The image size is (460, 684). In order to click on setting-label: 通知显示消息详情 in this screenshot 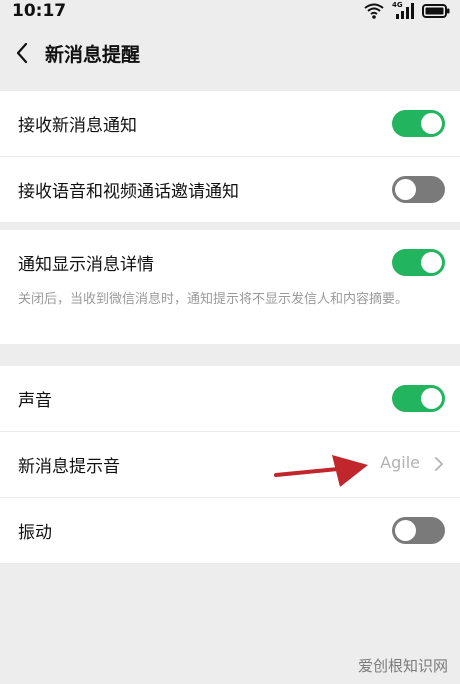, I will do `click(86, 265)`.